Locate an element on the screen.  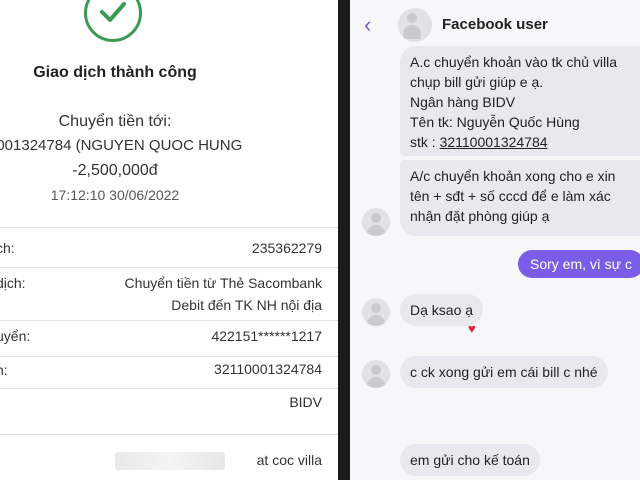
message-line: A.c chuyển khoản vào tk chủ villa is located at coordinates (514, 62).